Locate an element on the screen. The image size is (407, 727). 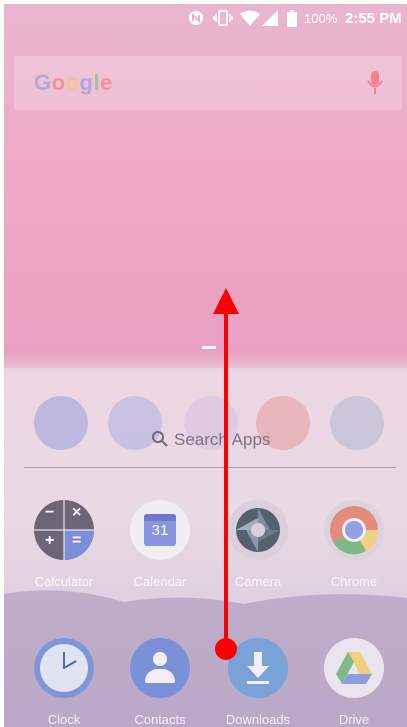
calendar-icon: 31 is located at coordinates (160, 530).